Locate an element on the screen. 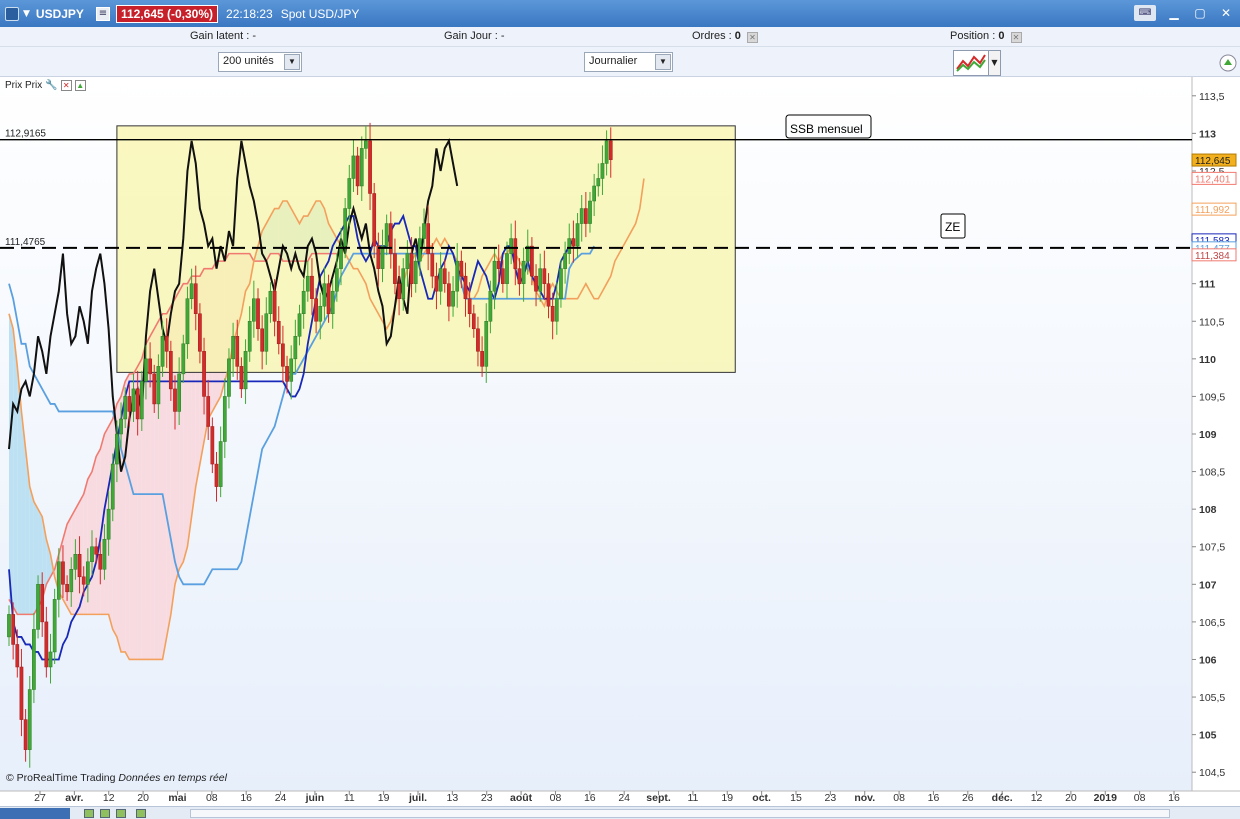 The width and height of the screenshot is (1240, 819). chart-name-label: Prix Prix 🔧 ✕ ▲ is located at coordinates (45, 85).